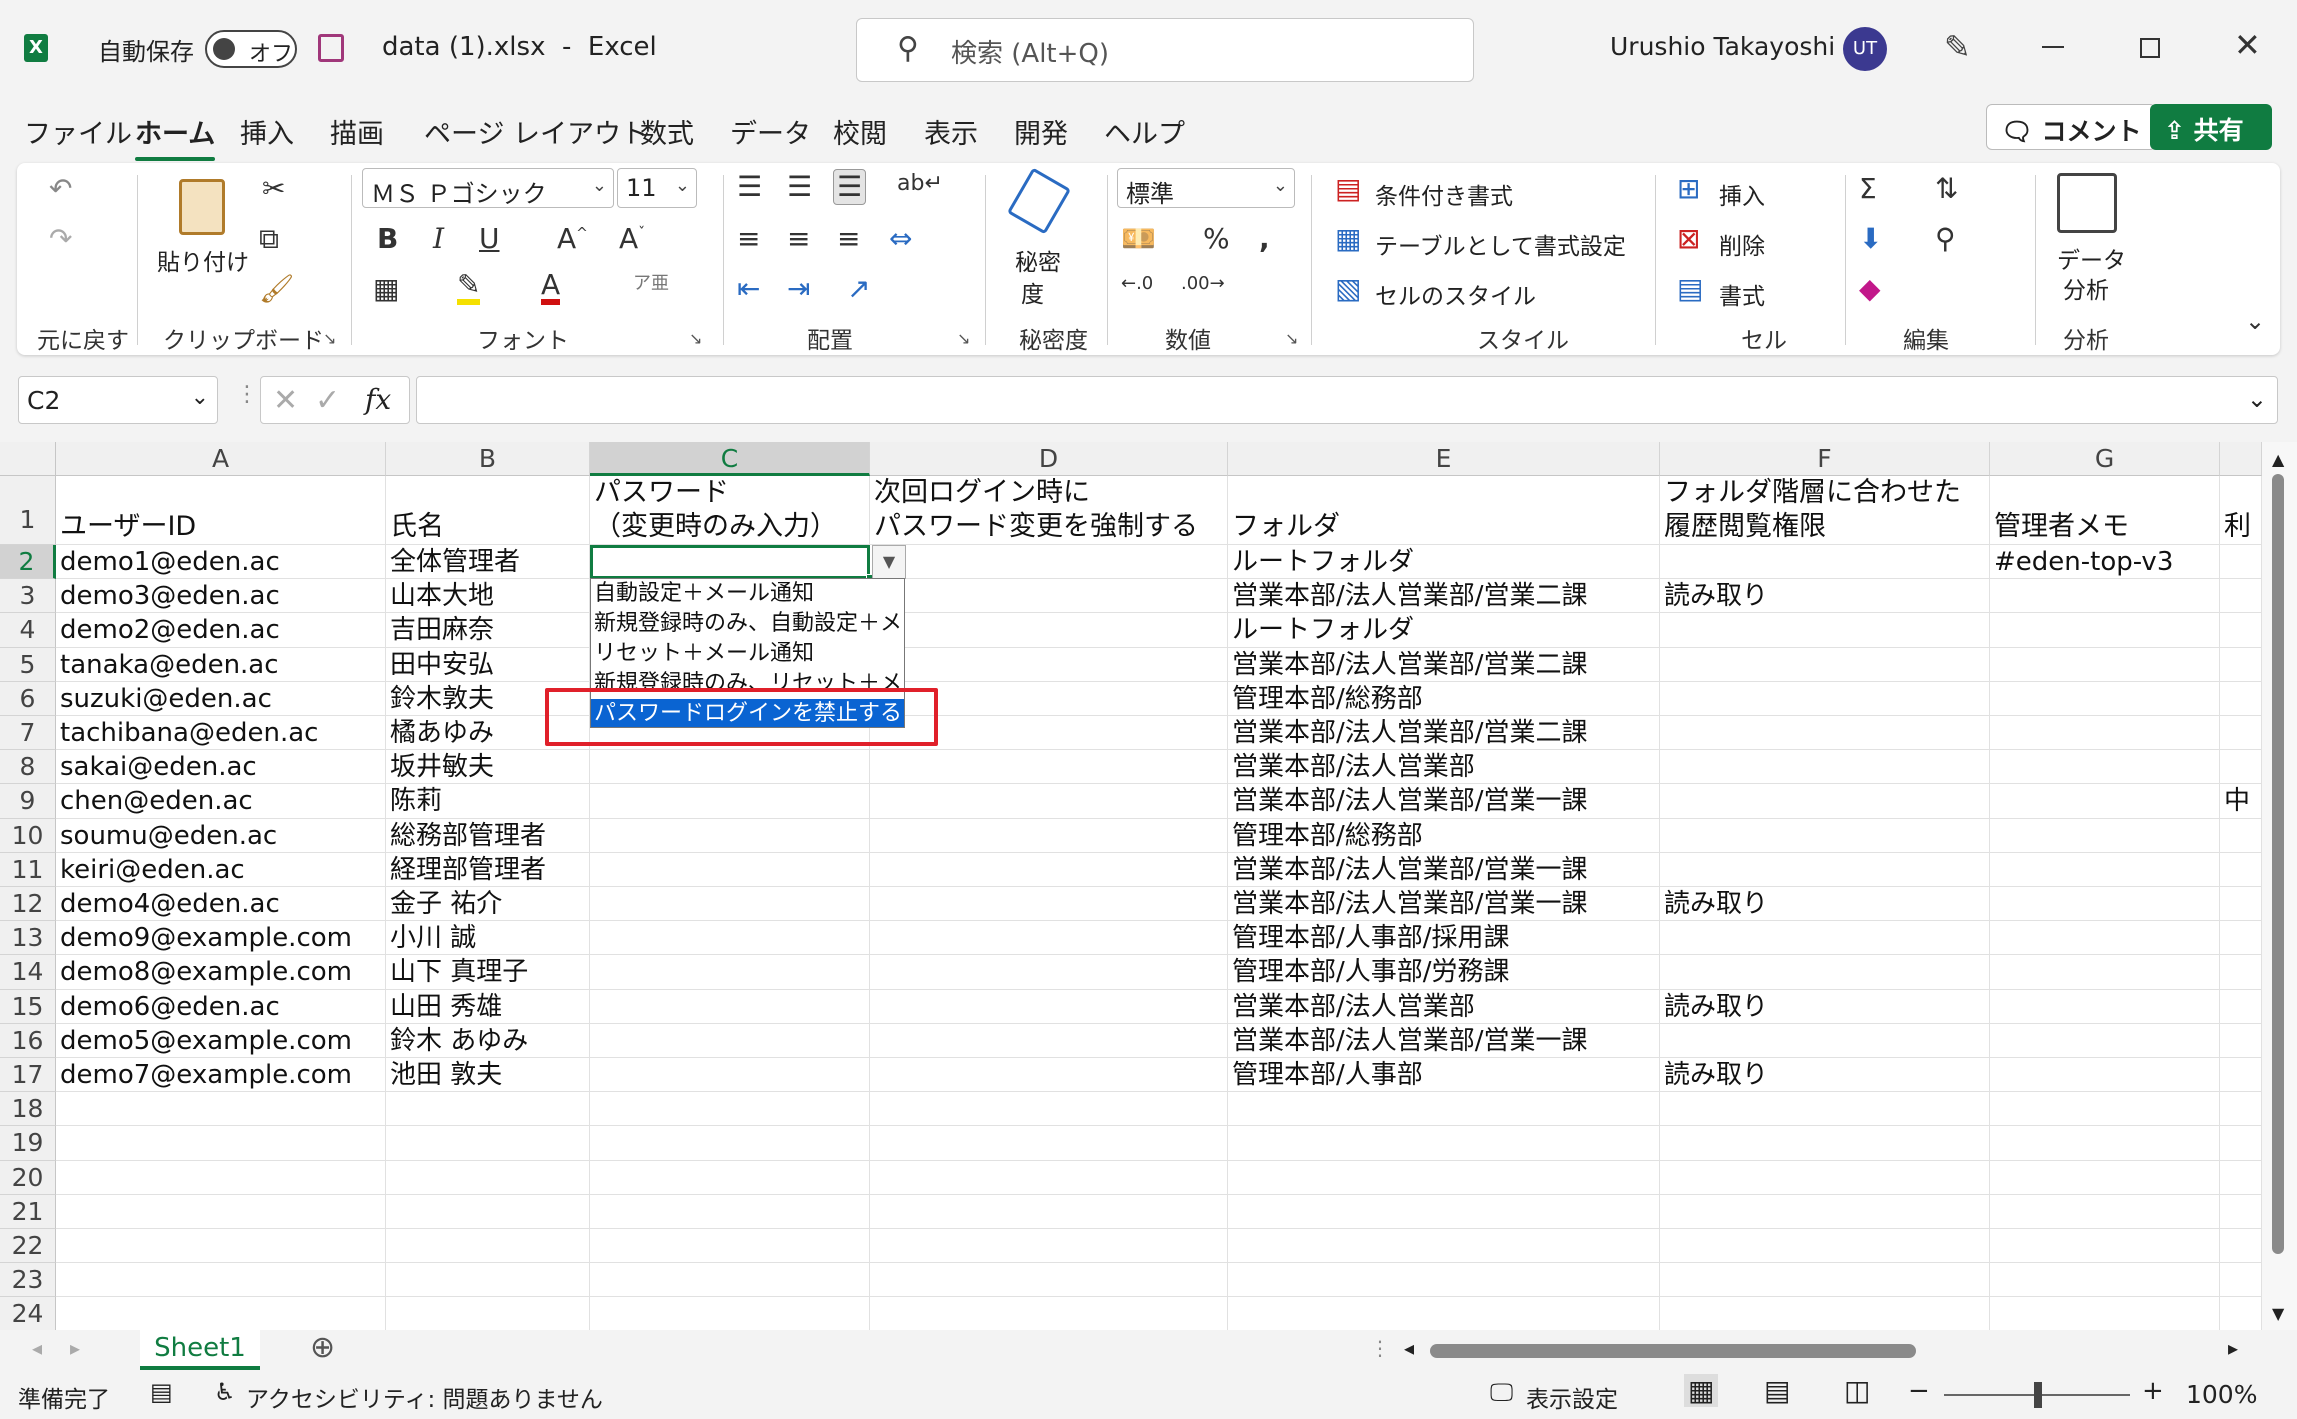 The width and height of the screenshot is (2297, 1419). Describe the element at coordinates (1444, 835) in the screenshot. I see `cell-e10: 管理本部/総務部` at that location.